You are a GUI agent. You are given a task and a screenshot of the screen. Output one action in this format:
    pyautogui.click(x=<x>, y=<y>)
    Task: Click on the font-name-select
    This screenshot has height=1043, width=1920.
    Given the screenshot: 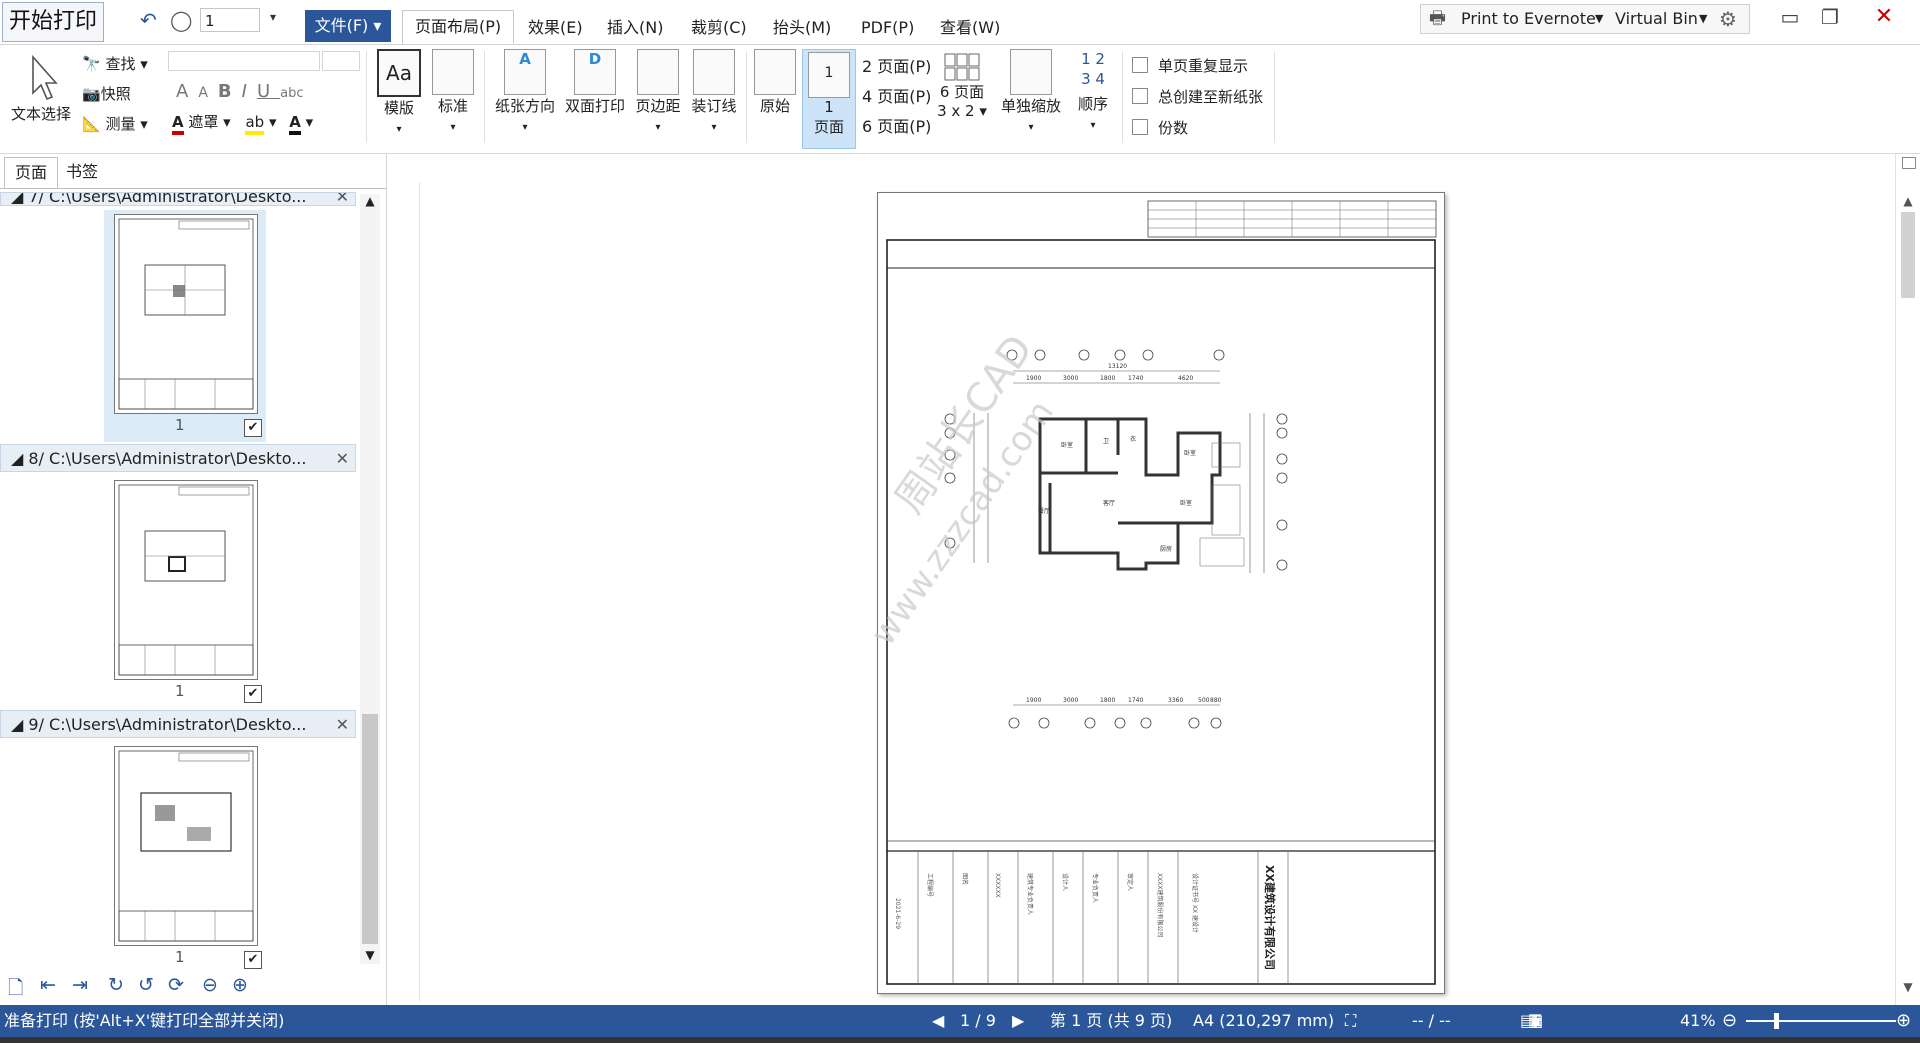 What is the action you would take?
    pyautogui.click(x=244, y=61)
    